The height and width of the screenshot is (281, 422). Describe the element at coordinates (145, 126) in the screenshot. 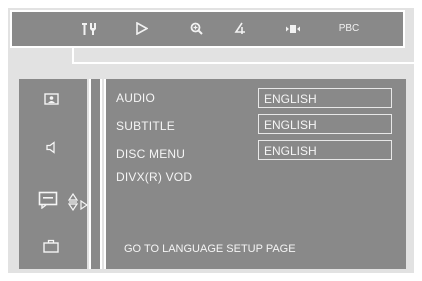

I see `subtitle-label: SUBTITLE` at that location.